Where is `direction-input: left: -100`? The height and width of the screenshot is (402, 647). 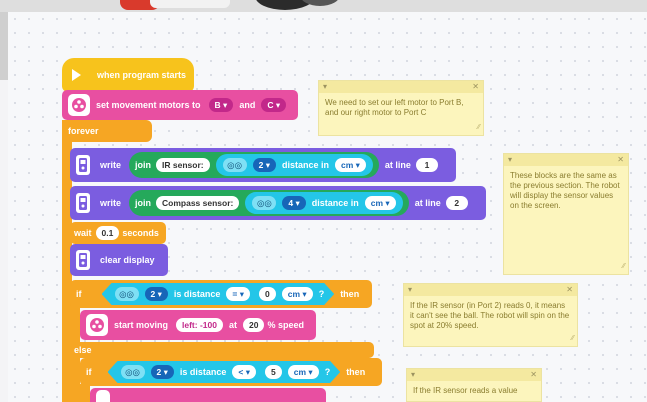
direction-input: left: -100 is located at coordinates (199, 325).